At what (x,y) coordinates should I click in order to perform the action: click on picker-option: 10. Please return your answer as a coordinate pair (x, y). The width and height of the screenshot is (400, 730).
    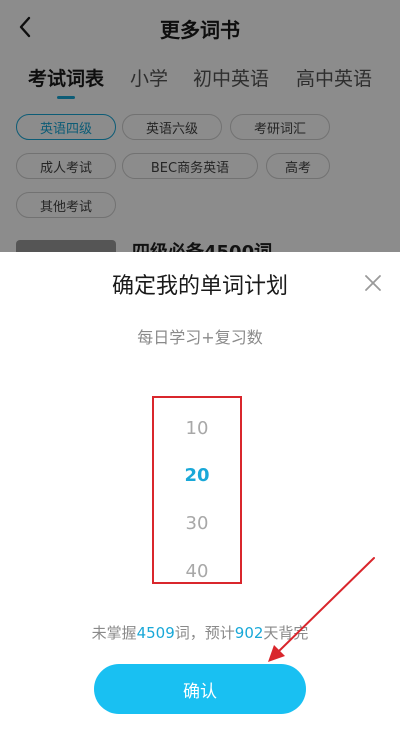
    Looking at the image, I should click on (197, 428).